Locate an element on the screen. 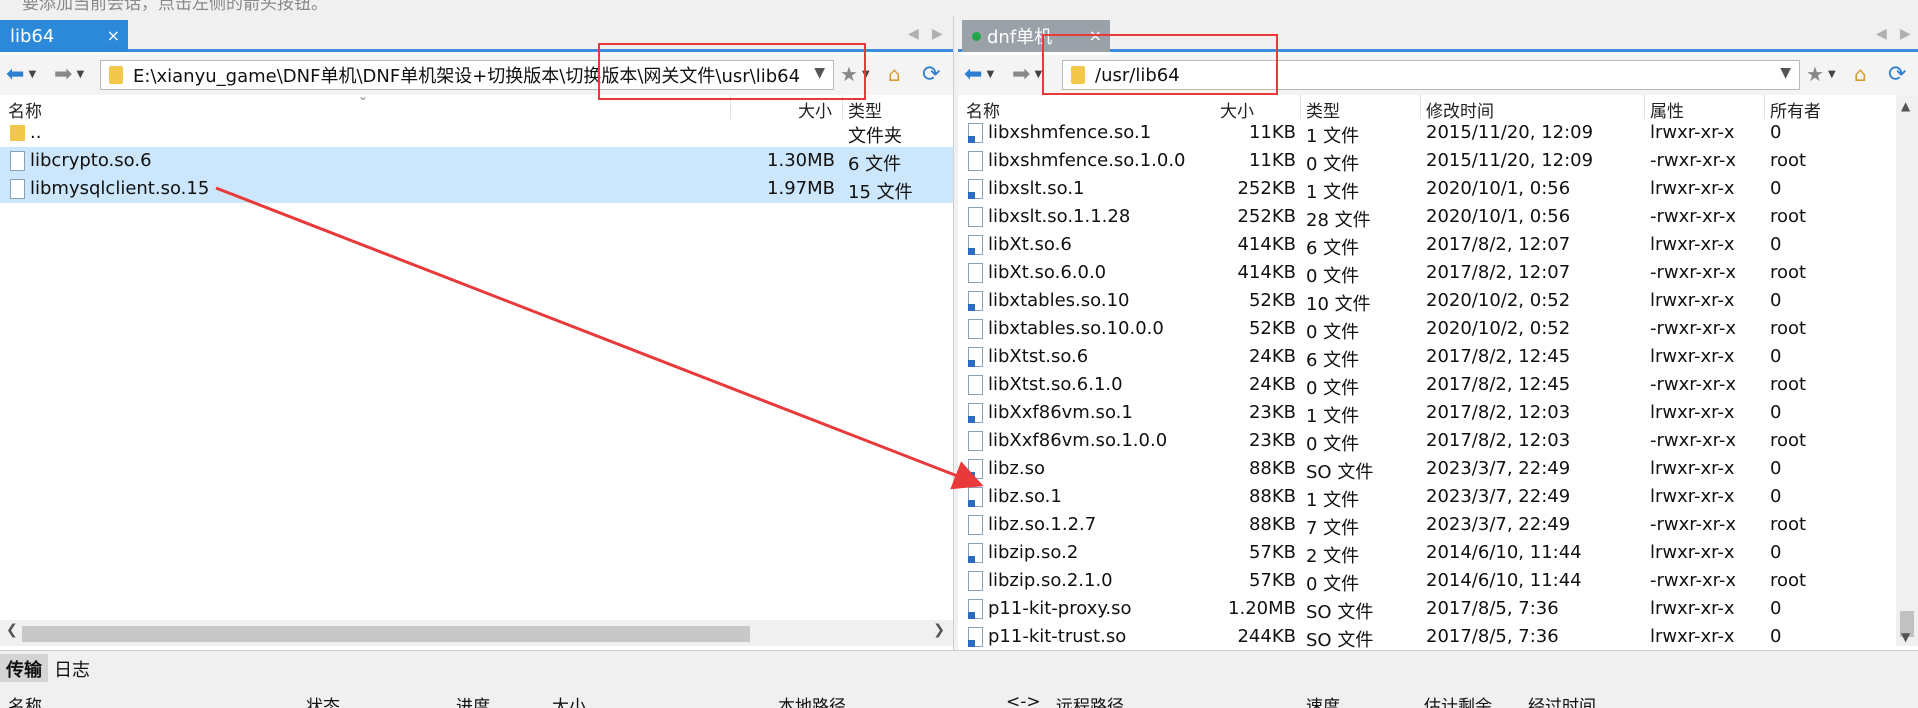 The width and height of the screenshot is (1918, 708). col-elapsed: 经过时间 is located at coordinates (1562, 700).